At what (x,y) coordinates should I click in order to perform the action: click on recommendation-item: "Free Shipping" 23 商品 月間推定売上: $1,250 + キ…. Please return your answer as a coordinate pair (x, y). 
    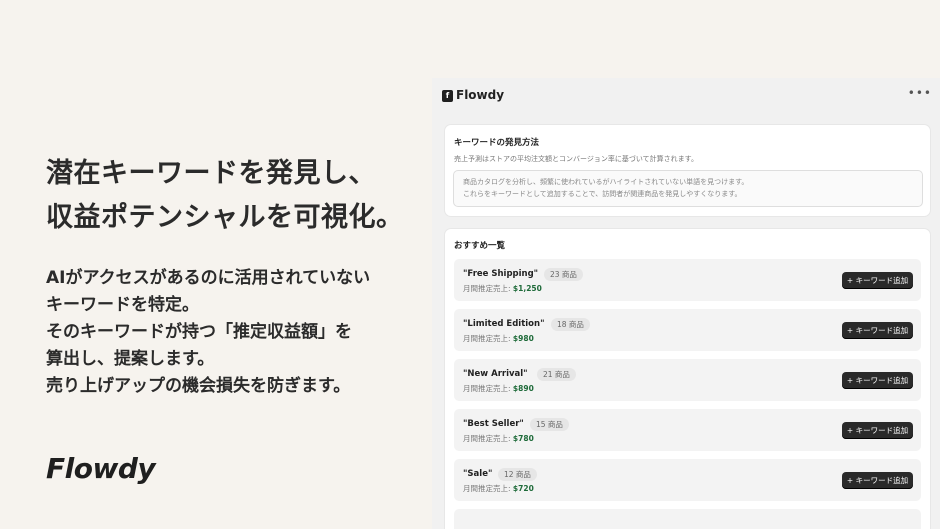
    Looking at the image, I should click on (687, 280).